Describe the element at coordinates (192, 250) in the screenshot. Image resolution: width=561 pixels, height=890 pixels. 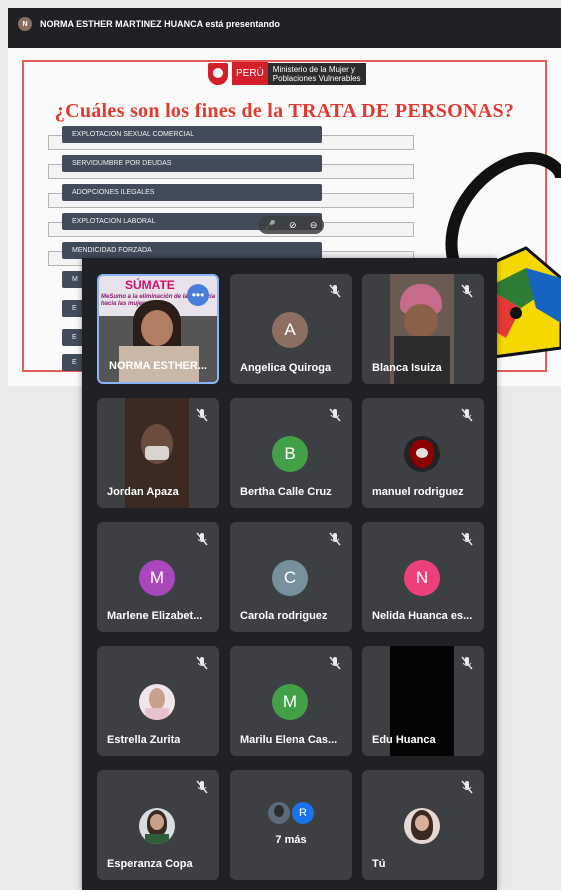
I see `answer-item: MENDICIDAD FORZADA` at that location.